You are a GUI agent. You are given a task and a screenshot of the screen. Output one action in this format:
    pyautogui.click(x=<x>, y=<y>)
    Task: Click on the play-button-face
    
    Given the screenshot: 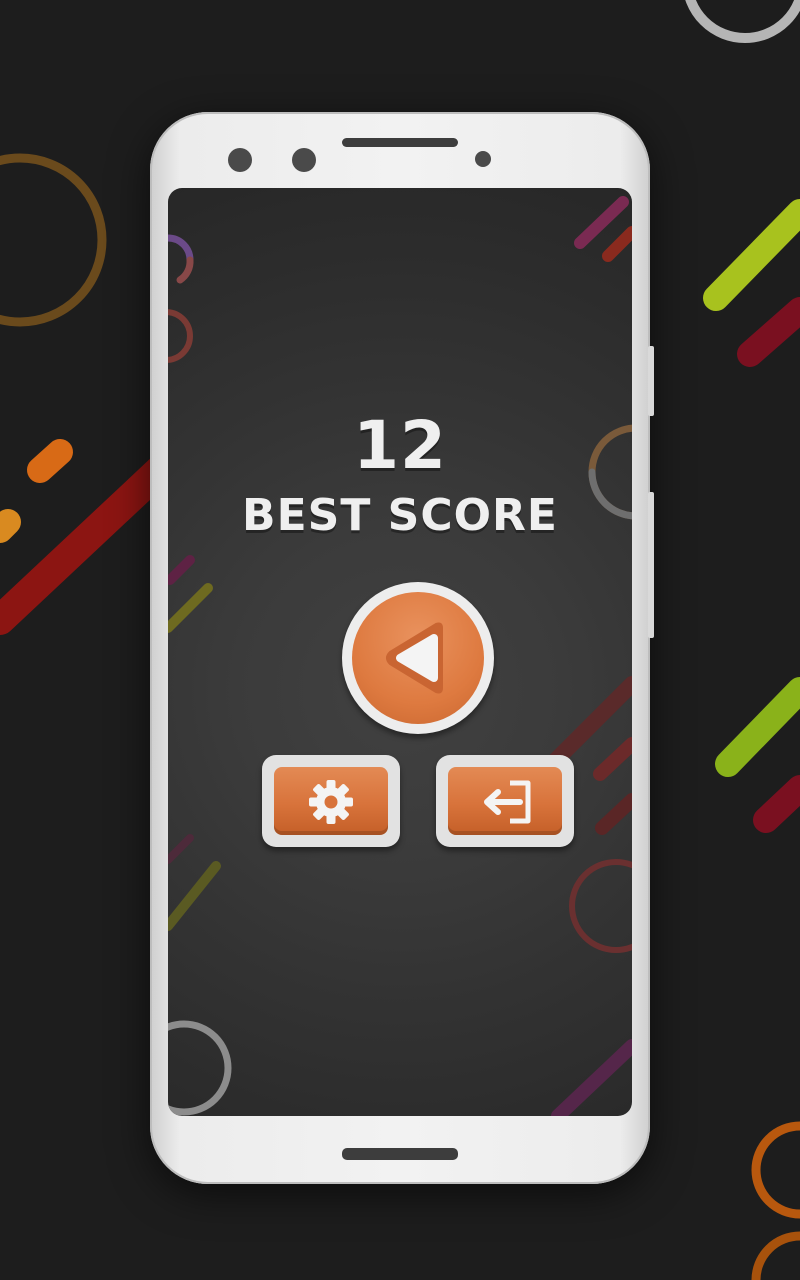 What is the action you would take?
    pyautogui.click(x=418, y=658)
    